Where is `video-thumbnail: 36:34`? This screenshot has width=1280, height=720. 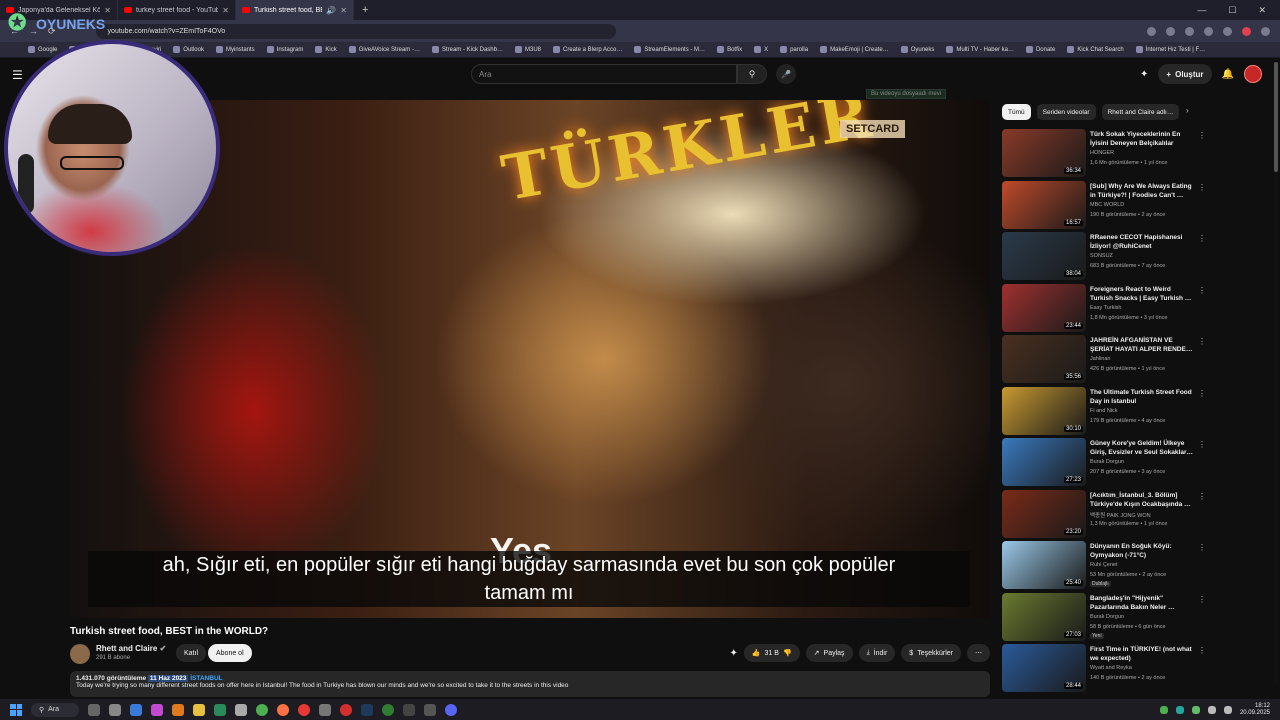
video-thumbnail: 36:34 is located at coordinates (1044, 153).